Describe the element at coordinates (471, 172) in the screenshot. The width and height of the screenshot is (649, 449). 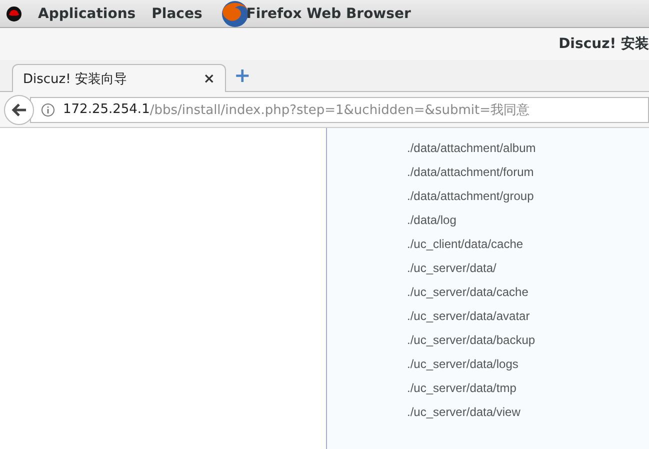
I see `directory-path: ./data/attachment/forum` at that location.